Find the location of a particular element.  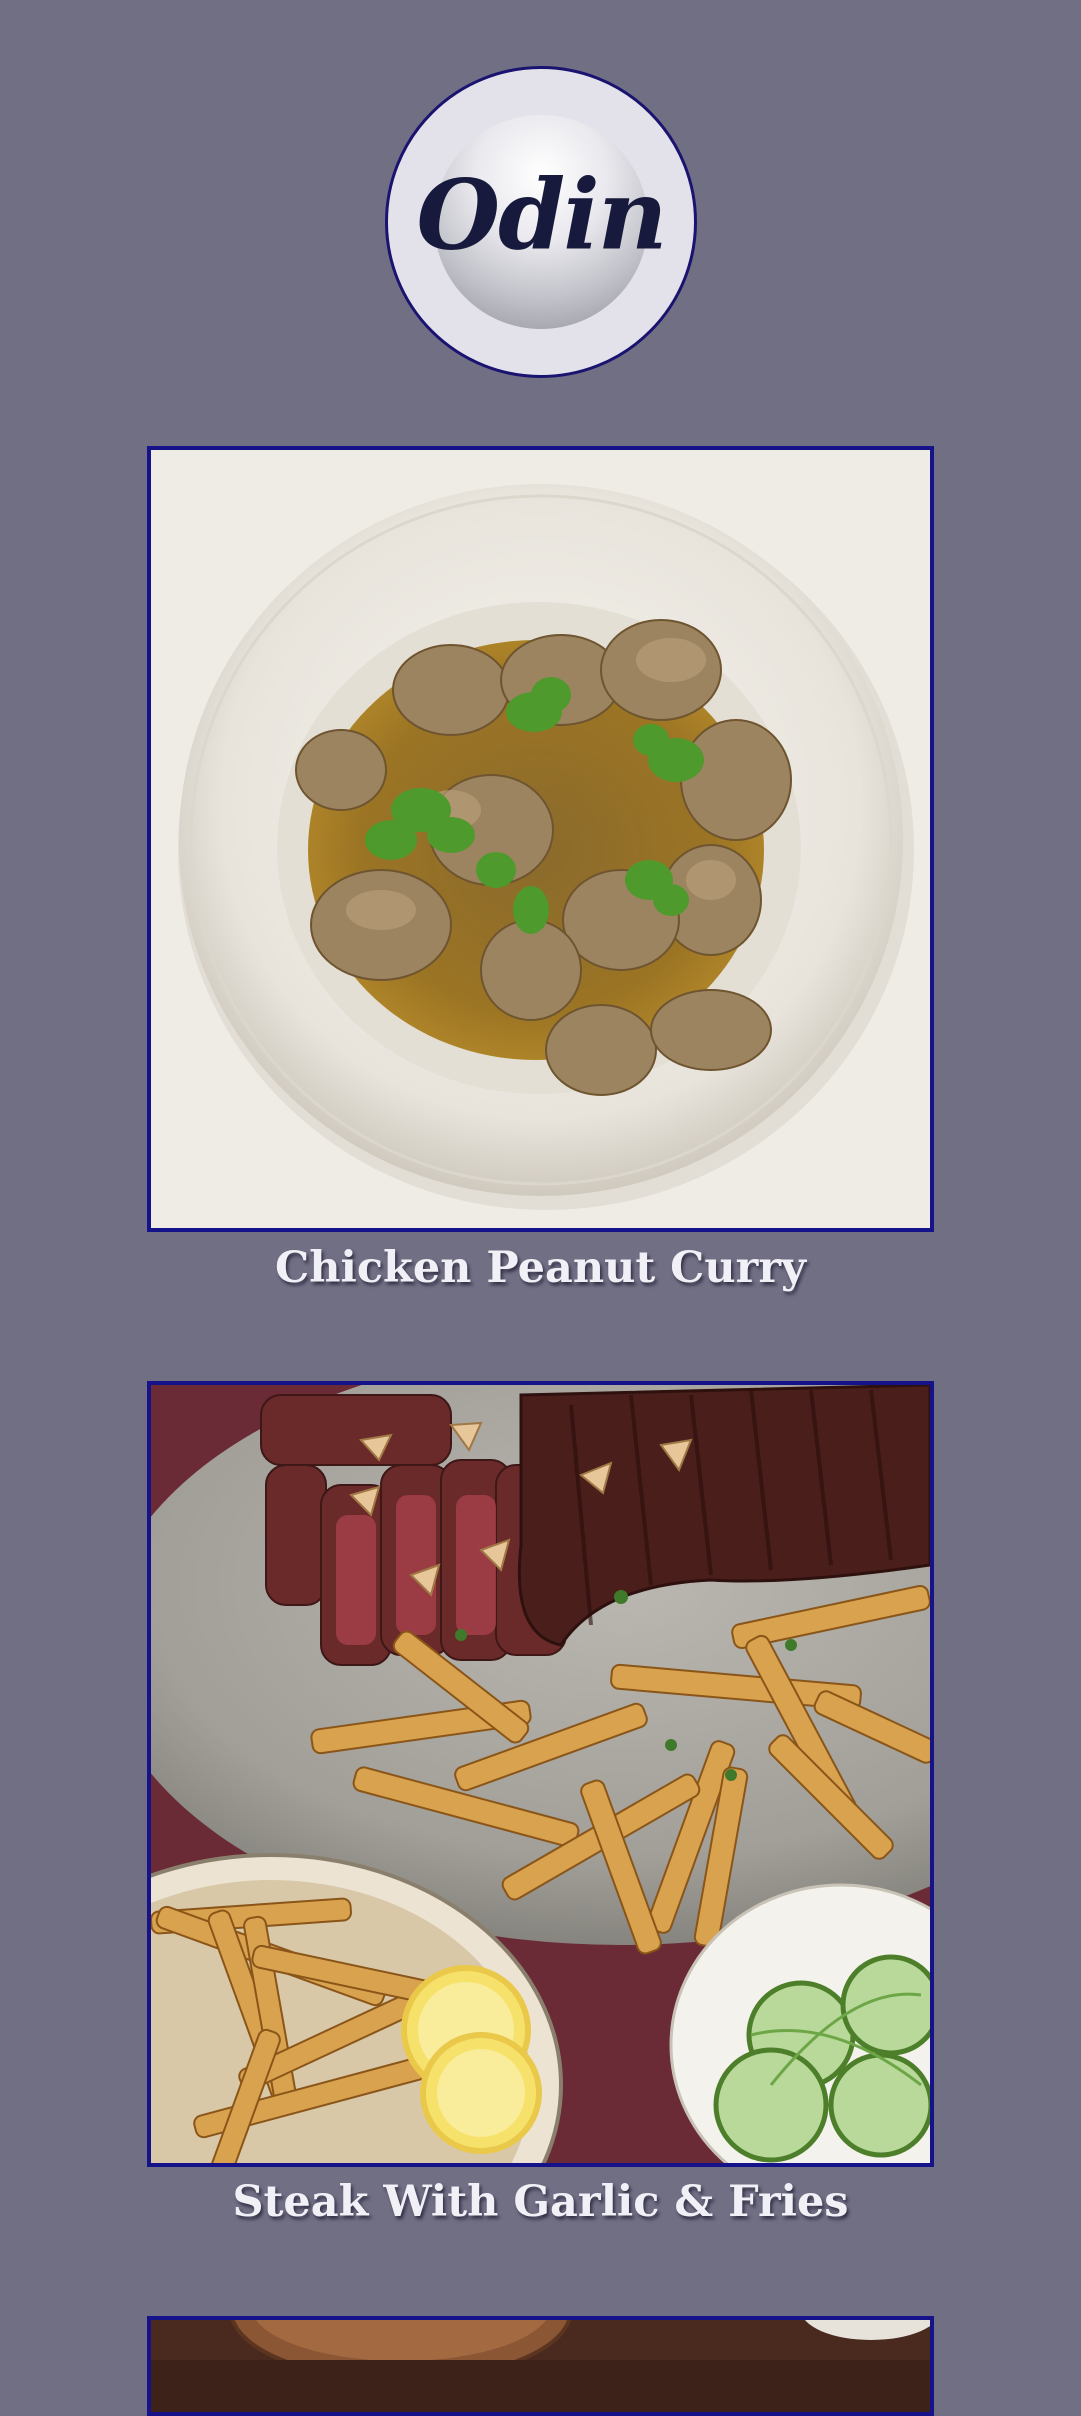

third-recipe-illustration is located at coordinates (540, 2366).